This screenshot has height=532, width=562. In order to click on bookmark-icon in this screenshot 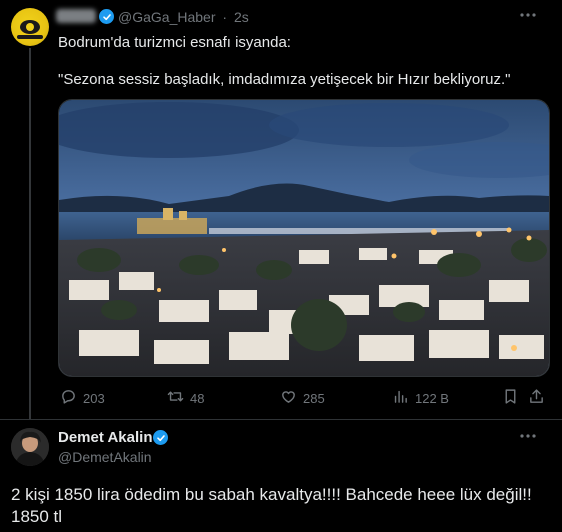, I will do `click(510, 398)`.